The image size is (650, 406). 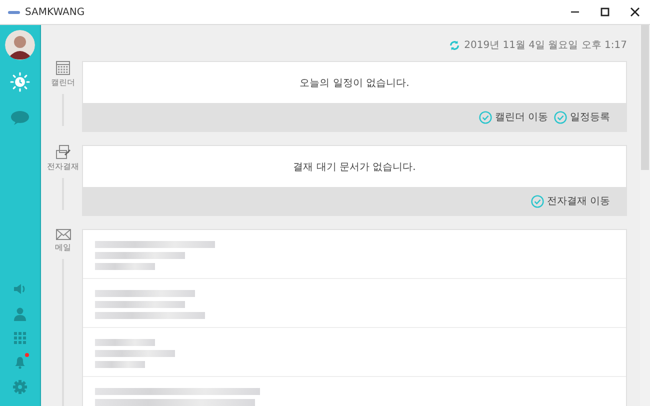 What do you see at coordinates (605, 12) in the screenshot?
I see `maximize-icon` at bounding box center [605, 12].